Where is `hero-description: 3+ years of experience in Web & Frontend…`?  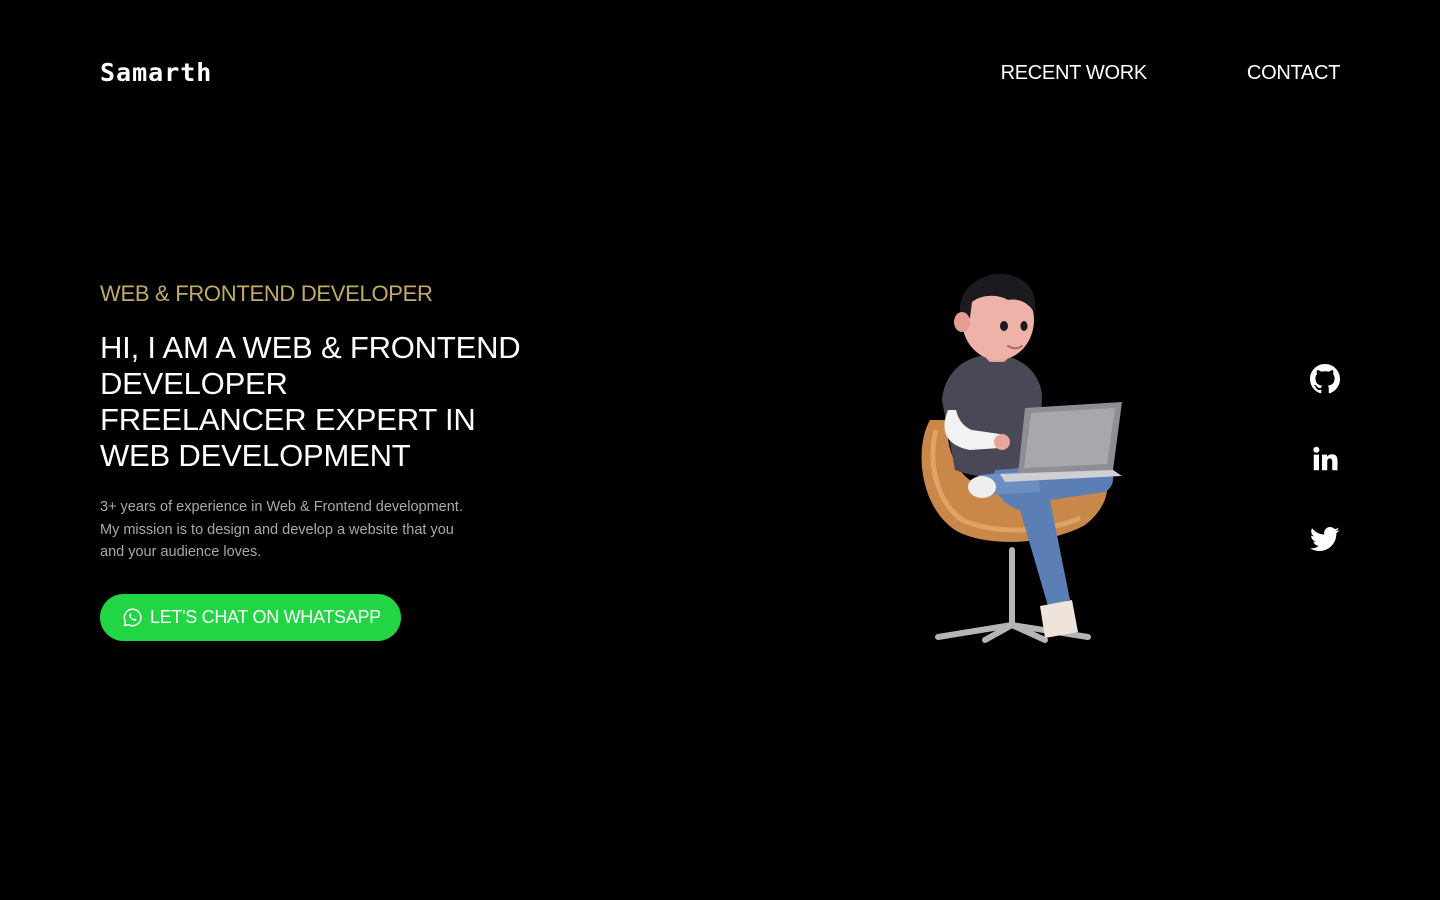 hero-description: 3+ years of experience in Web & Frontend… is located at coordinates (310, 530).